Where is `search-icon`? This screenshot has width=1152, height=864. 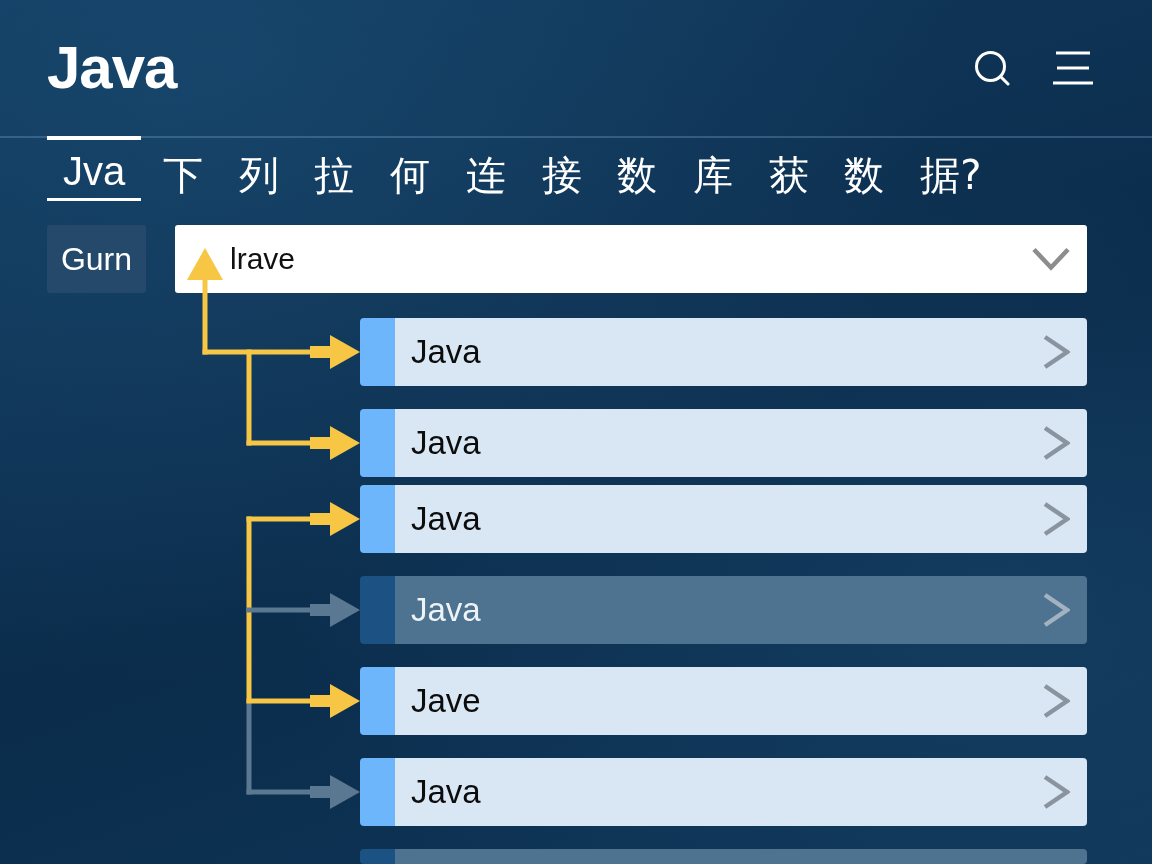 search-icon is located at coordinates (992, 68).